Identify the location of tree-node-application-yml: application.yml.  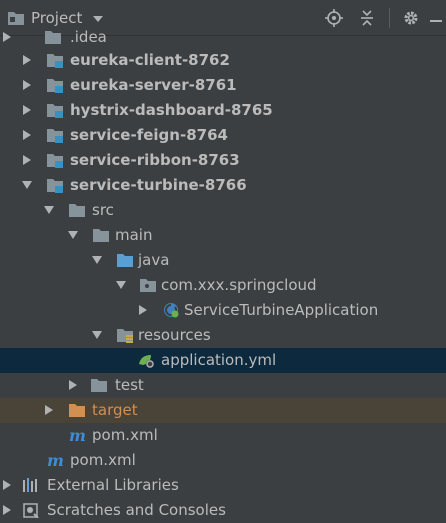
(223, 360).